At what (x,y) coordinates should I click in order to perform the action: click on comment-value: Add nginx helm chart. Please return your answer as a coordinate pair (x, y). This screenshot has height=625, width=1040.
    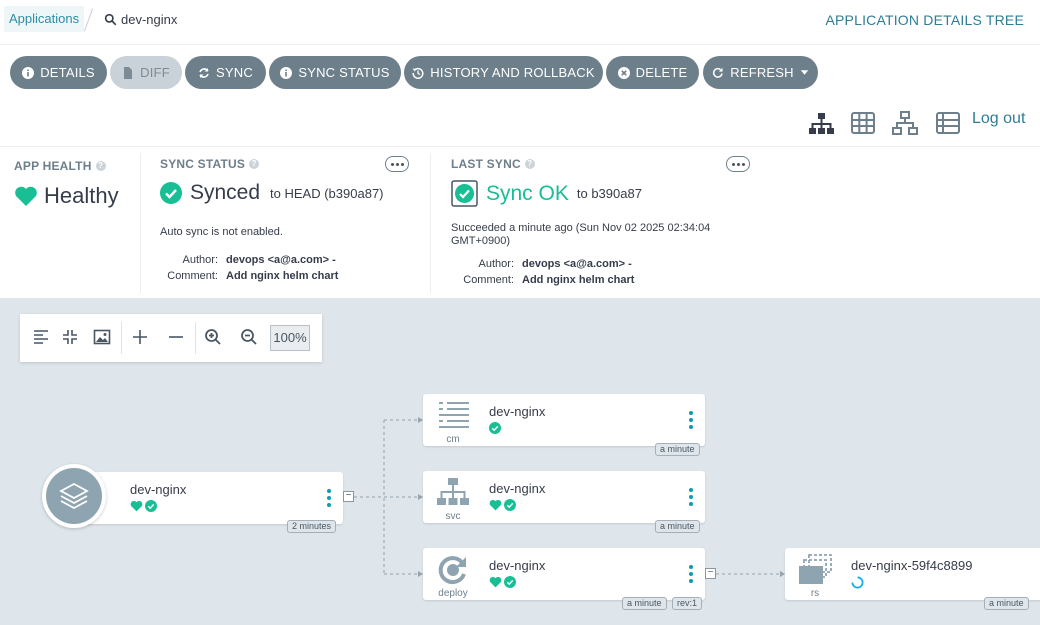
    Looking at the image, I should click on (578, 280).